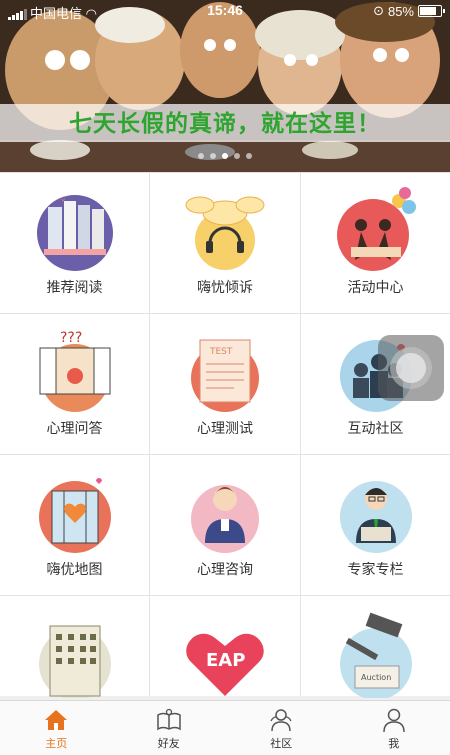 The image size is (450, 755). What do you see at coordinates (169, 743) in the screenshot?
I see `tab-label: 好友` at bounding box center [169, 743].